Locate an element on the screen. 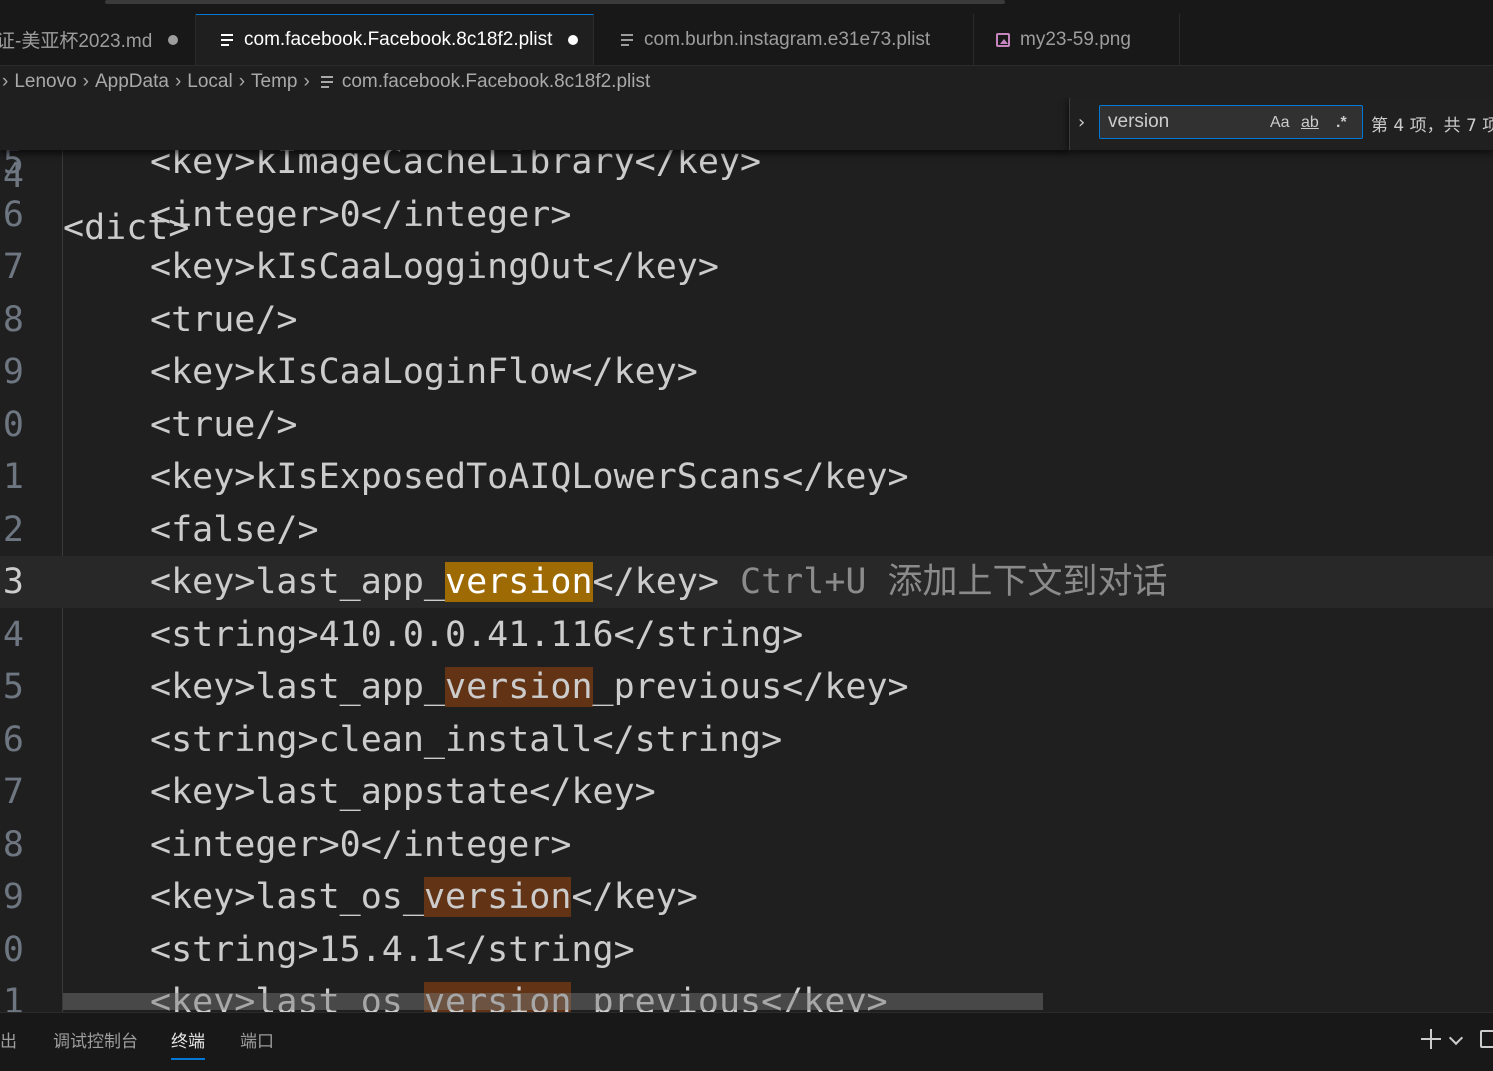  terminal-layout-icon is located at coordinates (1486, 1039).